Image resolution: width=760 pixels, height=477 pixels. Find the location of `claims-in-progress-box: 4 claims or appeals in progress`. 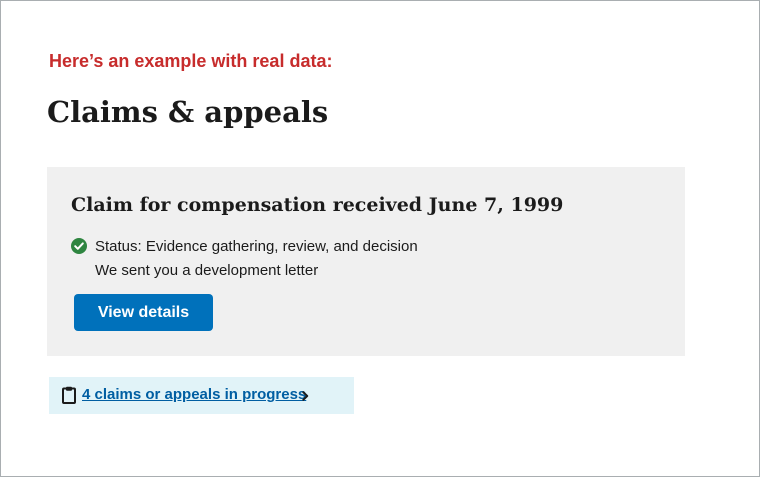

claims-in-progress-box: 4 claims or appeals in progress is located at coordinates (201, 395).